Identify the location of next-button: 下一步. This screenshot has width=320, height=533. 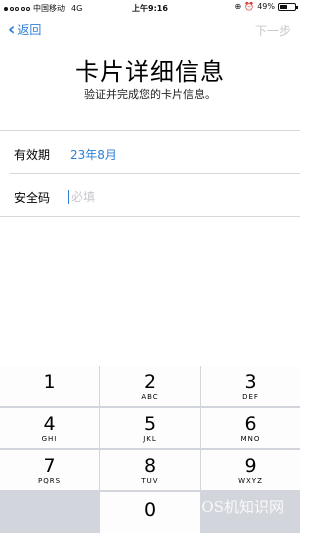
(273, 30).